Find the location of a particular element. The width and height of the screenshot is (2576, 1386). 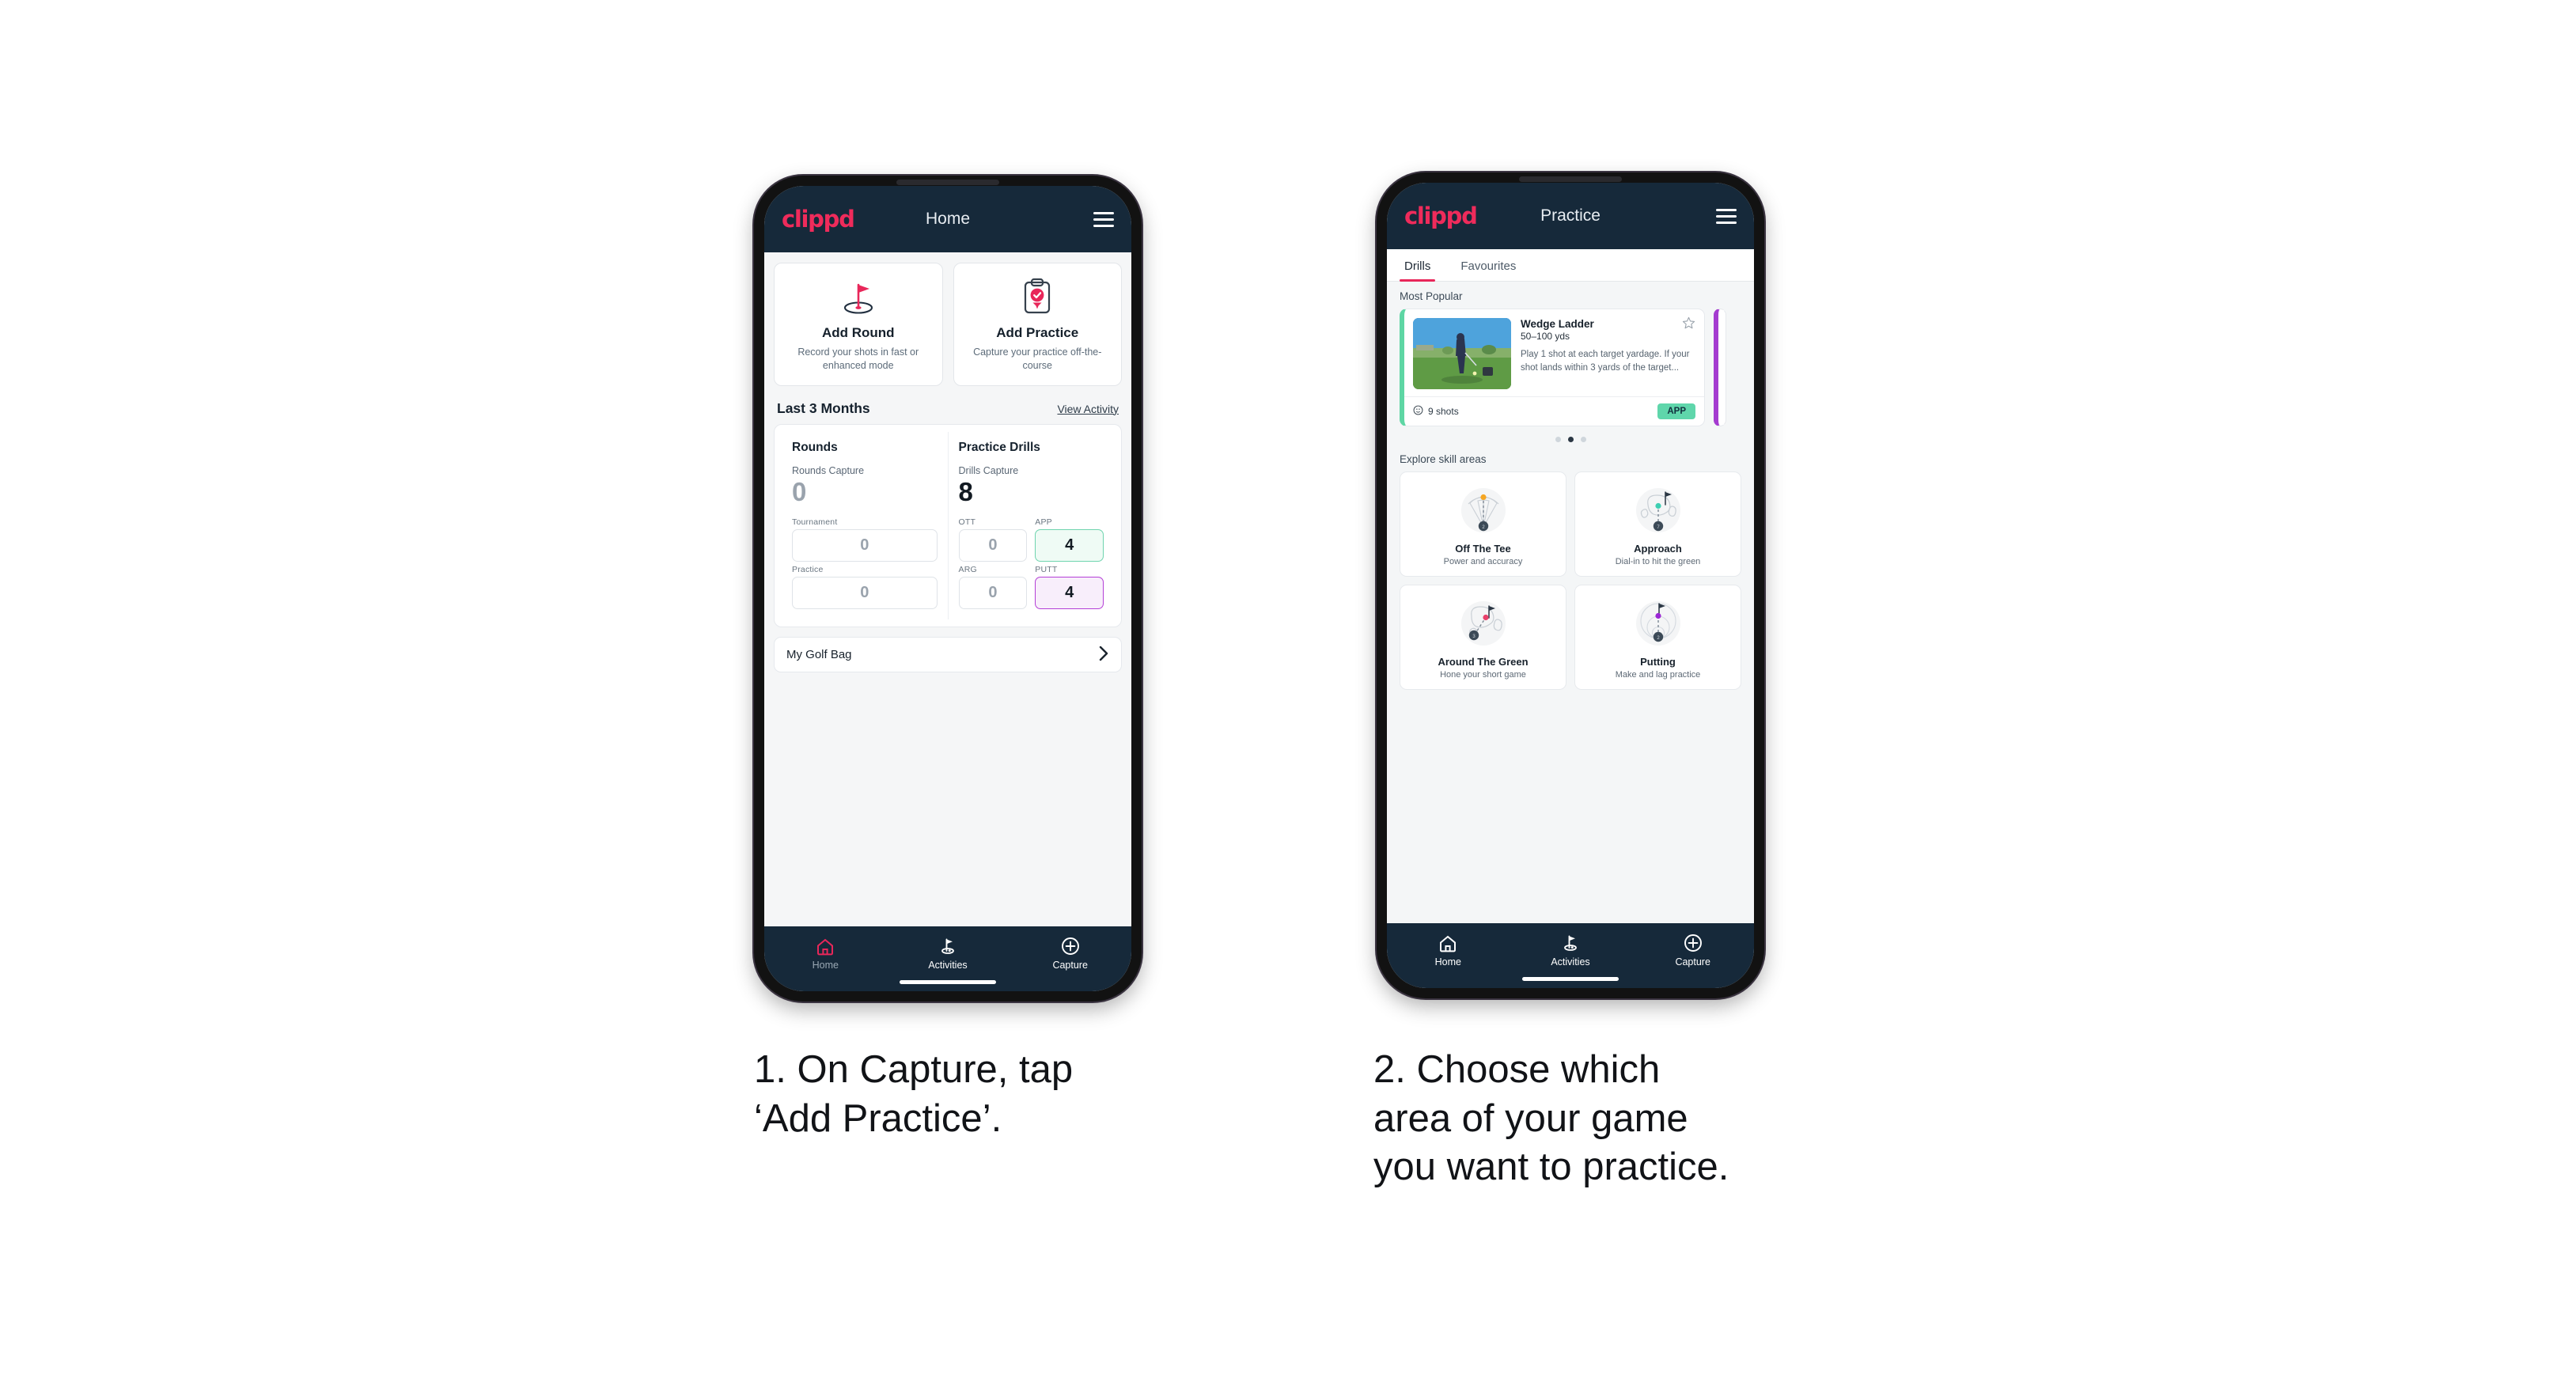

rounds-capture-label: Rounds Capture is located at coordinates (828, 470).